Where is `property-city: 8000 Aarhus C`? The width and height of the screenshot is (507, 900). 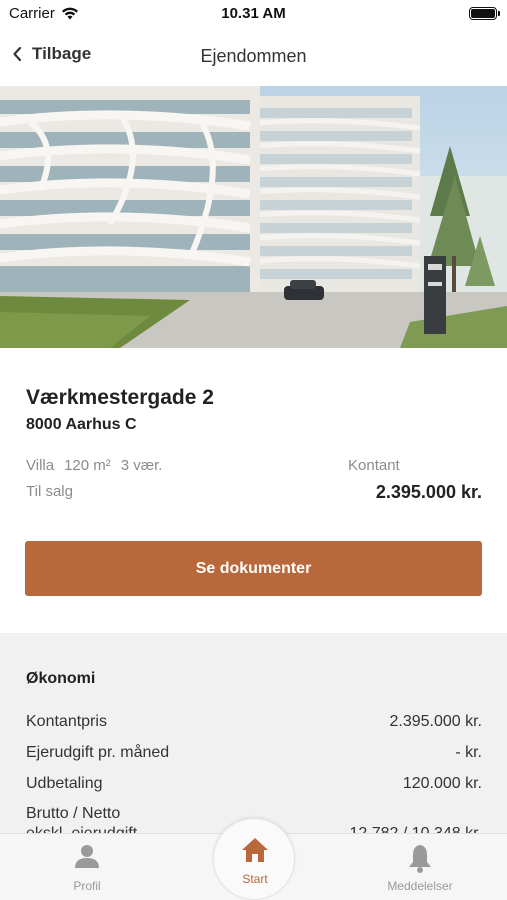 property-city: 8000 Aarhus C is located at coordinates (81, 424).